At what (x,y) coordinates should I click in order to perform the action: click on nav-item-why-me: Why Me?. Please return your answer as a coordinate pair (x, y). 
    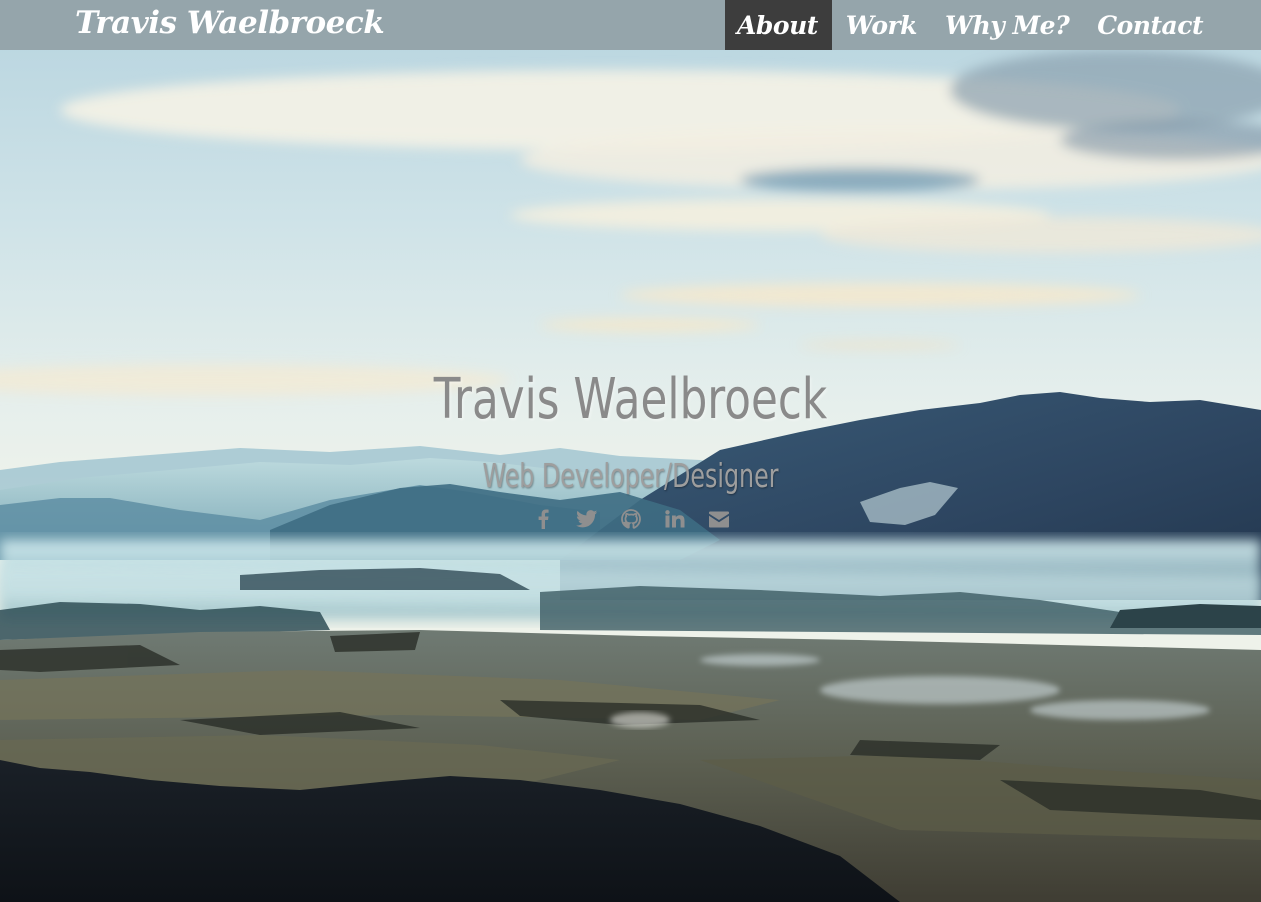
    Looking at the image, I should click on (1005, 25).